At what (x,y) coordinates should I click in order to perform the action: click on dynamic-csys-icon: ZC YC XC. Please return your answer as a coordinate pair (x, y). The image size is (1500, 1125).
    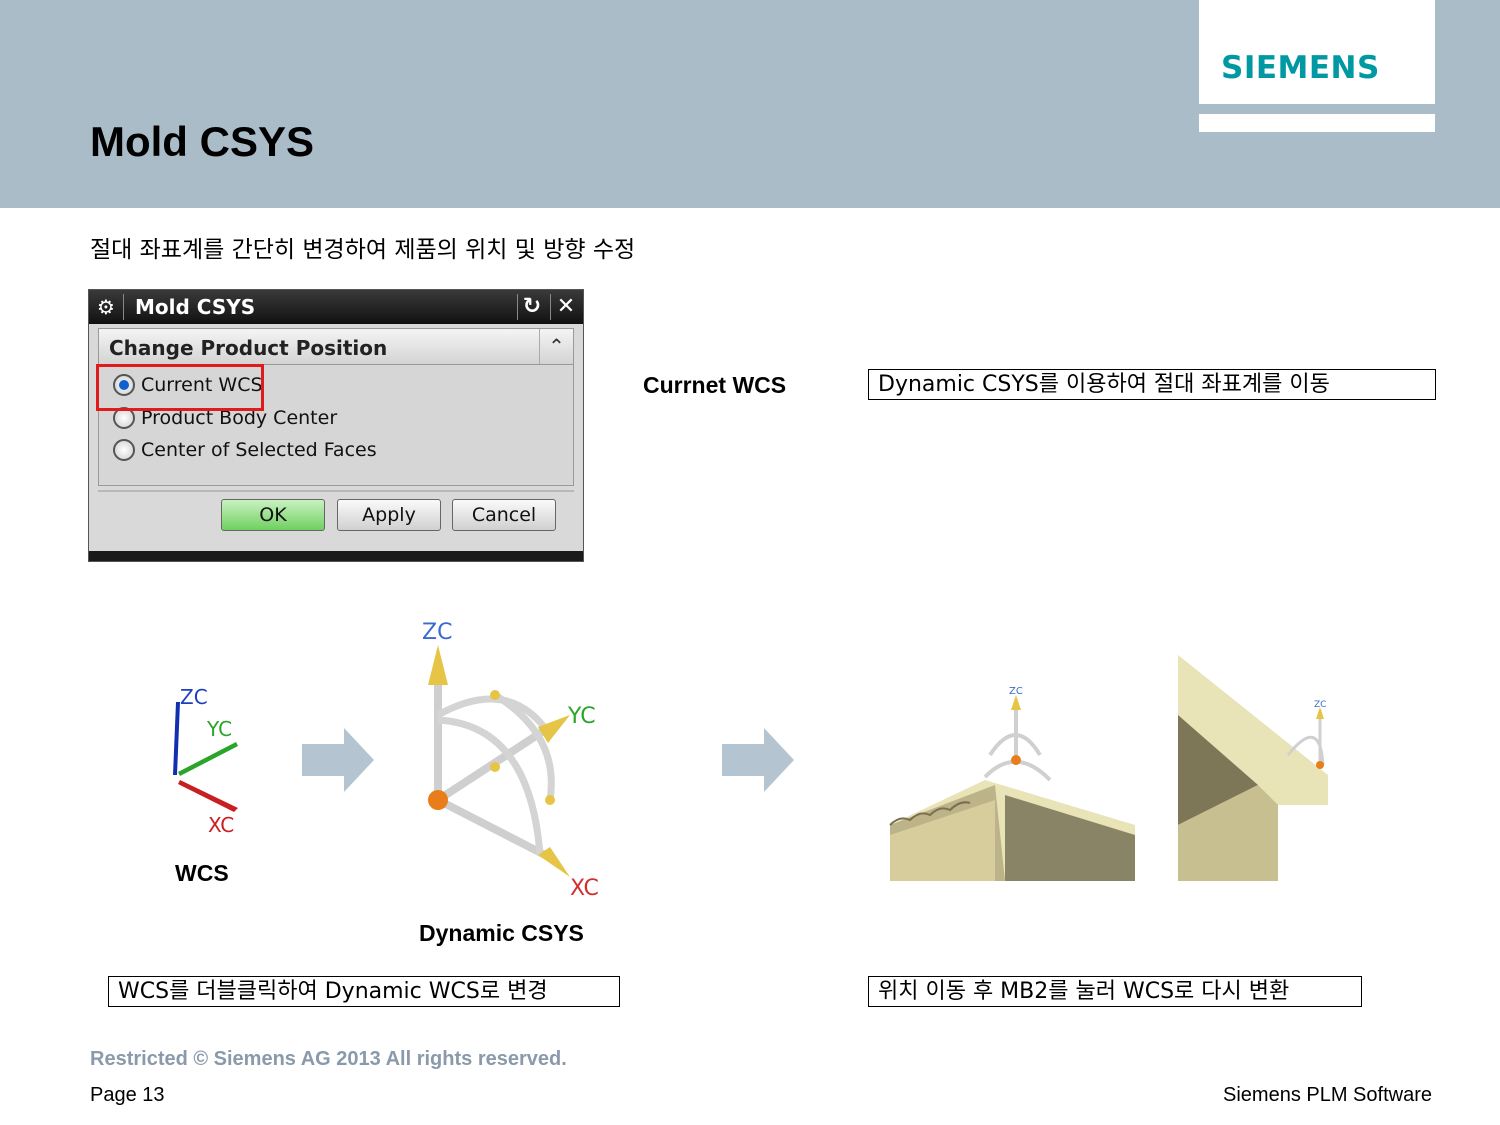
    Looking at the image, I should click on (510, 760).